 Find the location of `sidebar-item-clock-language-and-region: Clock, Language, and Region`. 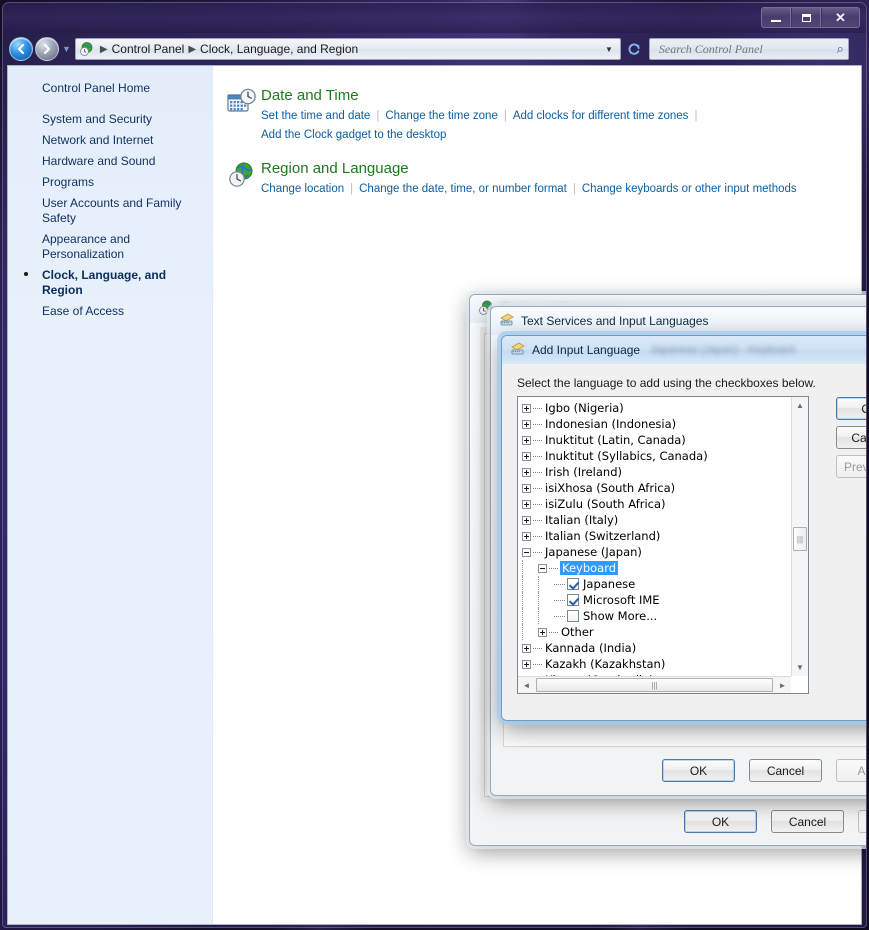

sidebar-item-clock-language-and-region: Clock, Language, and Region is located at coordinates (110, 283).